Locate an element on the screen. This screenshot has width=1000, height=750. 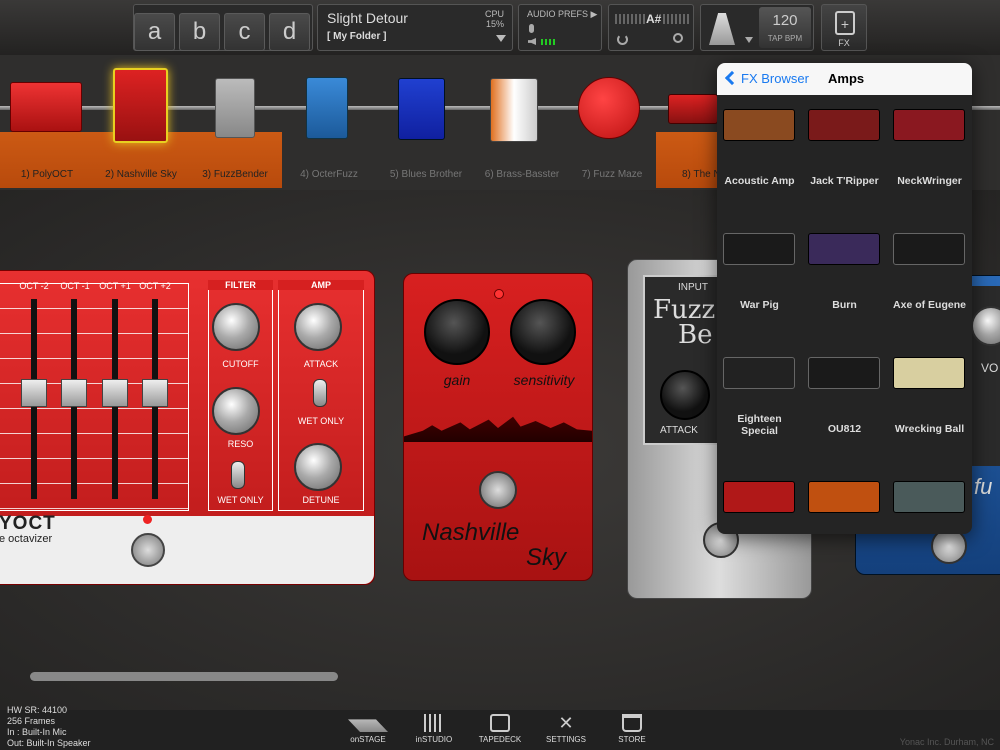
nashville-name-line2: Sky is located at coordinates (546, 557).